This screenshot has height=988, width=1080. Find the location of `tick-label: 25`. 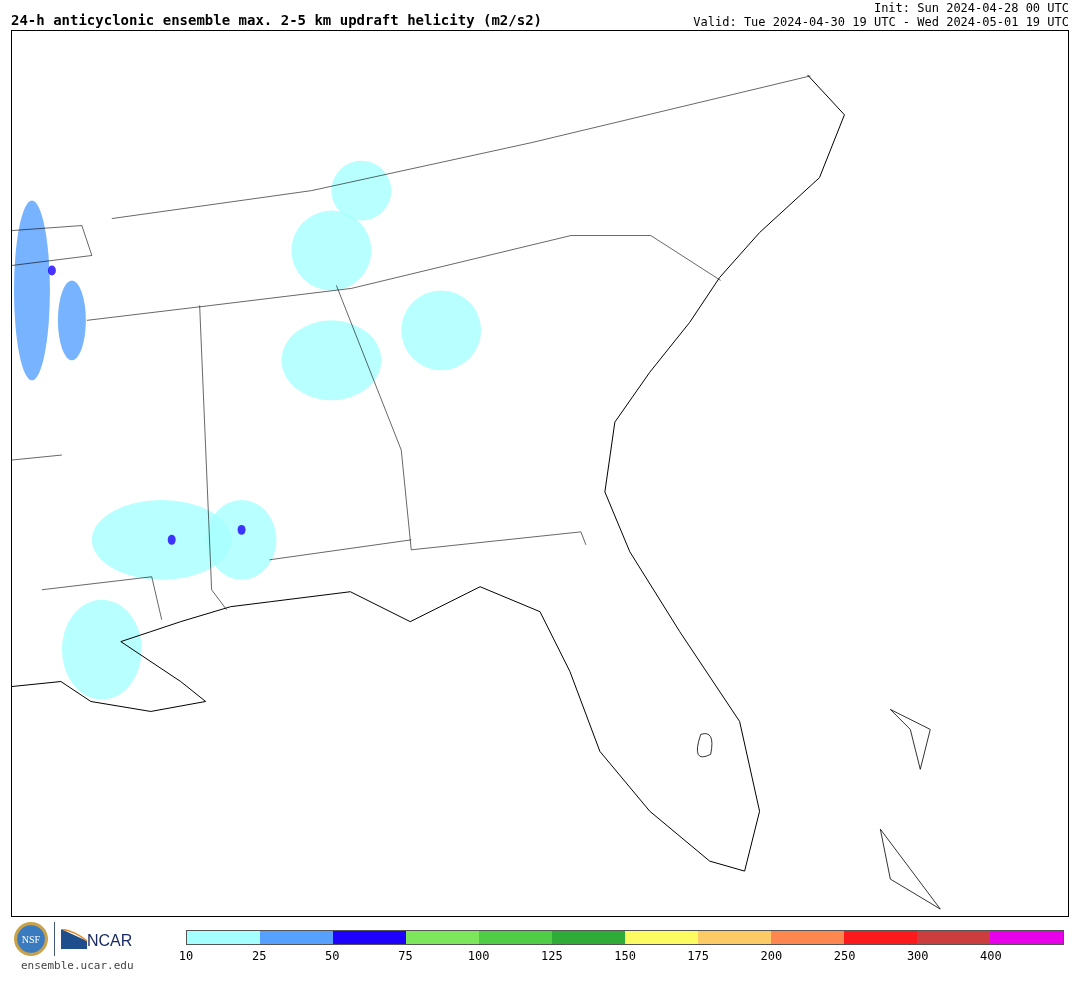

tick-label: 25 is located at coordinates (259, 956).